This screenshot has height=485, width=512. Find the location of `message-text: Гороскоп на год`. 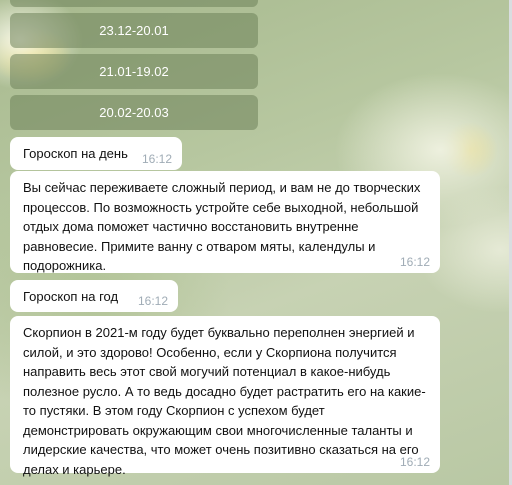

message-text: Гороскоп на год is located at coordinates (71, 296).